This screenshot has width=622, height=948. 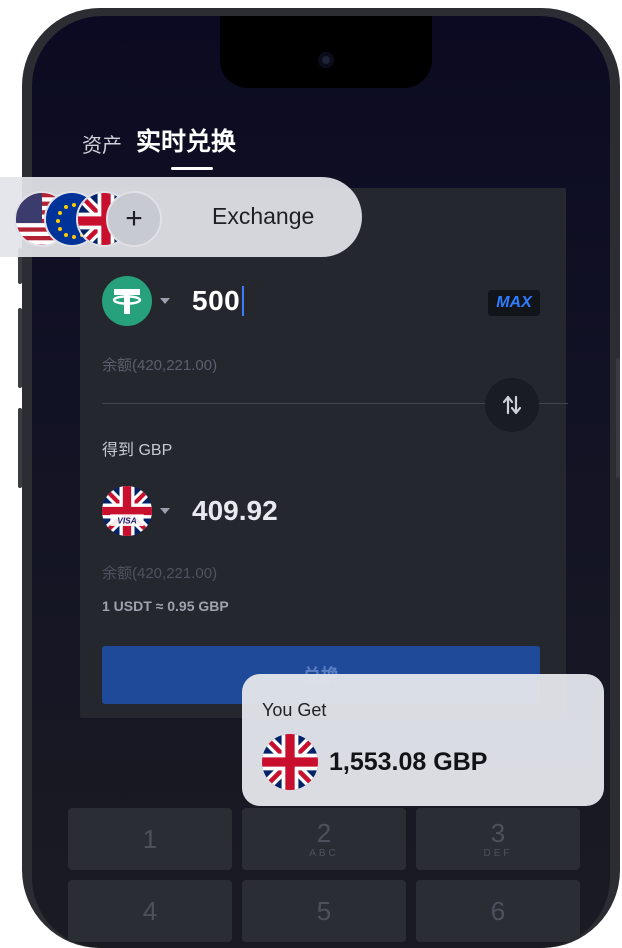 I want to click on key-5: 5, so click(x=324, y=911).